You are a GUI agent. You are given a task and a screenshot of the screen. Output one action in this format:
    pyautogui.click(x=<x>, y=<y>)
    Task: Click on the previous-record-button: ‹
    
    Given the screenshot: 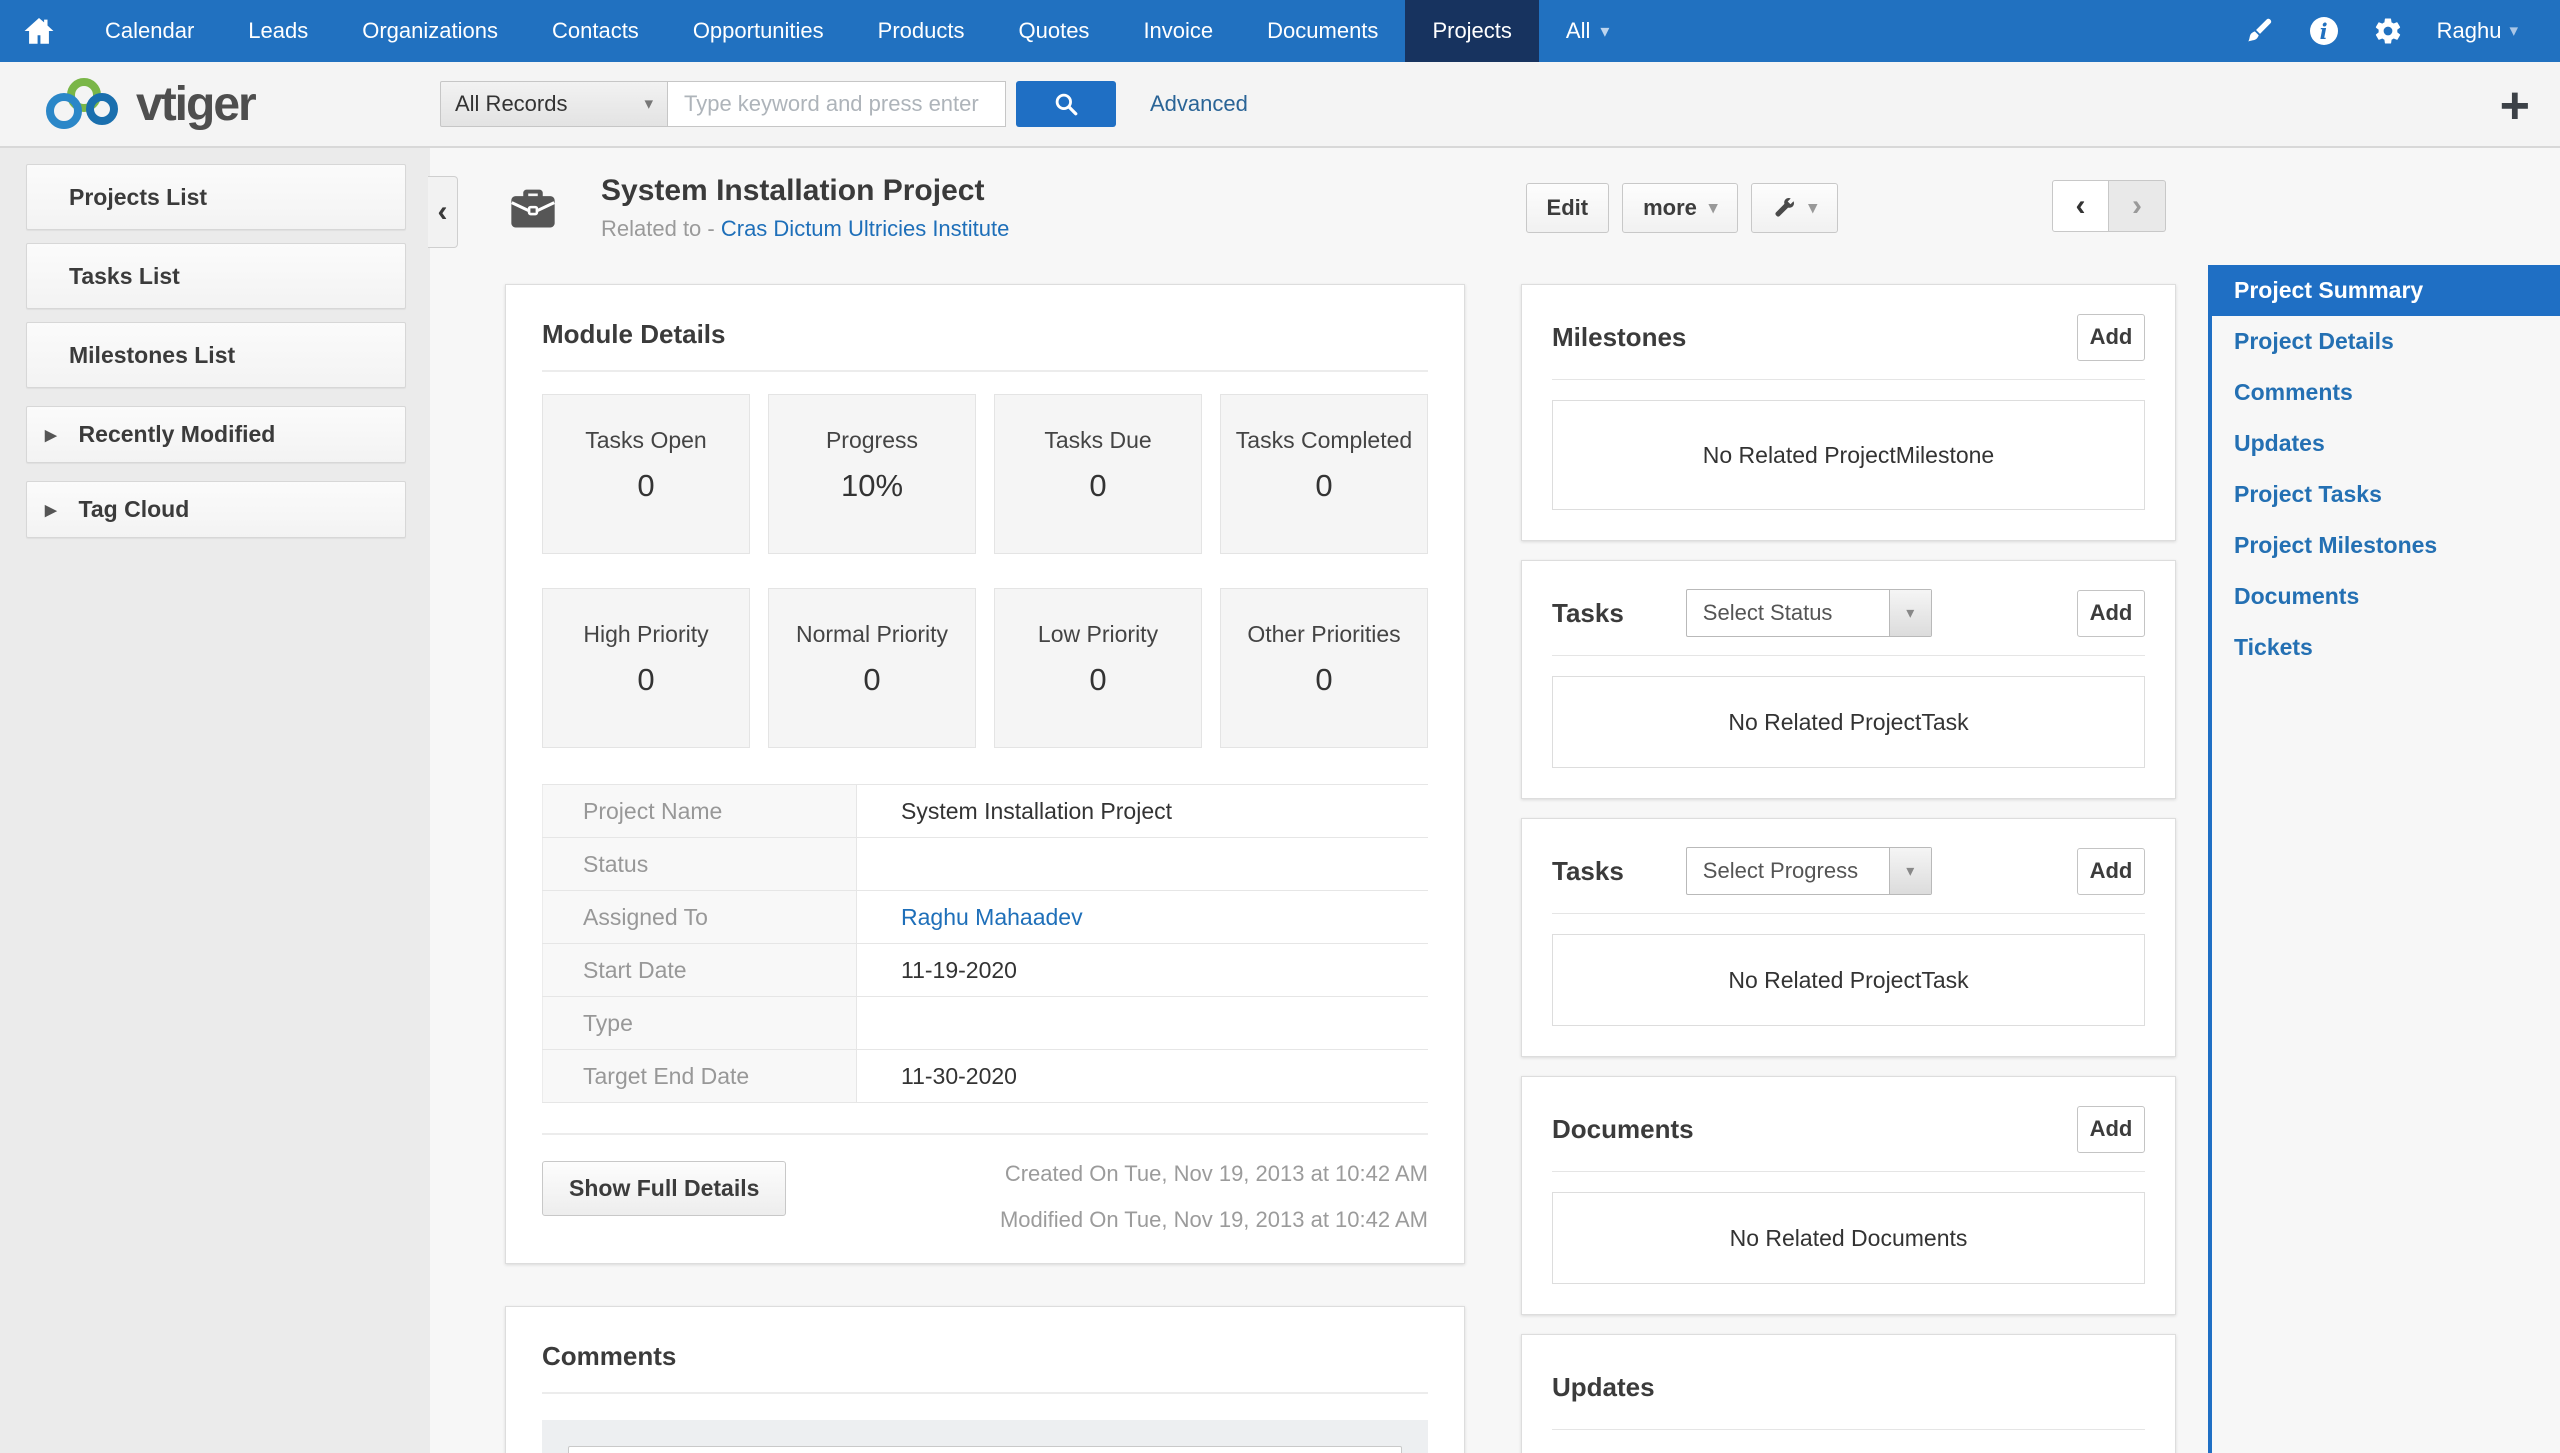 What is the action you would take?
    pyautogui.click(x=2080, y=206)
    